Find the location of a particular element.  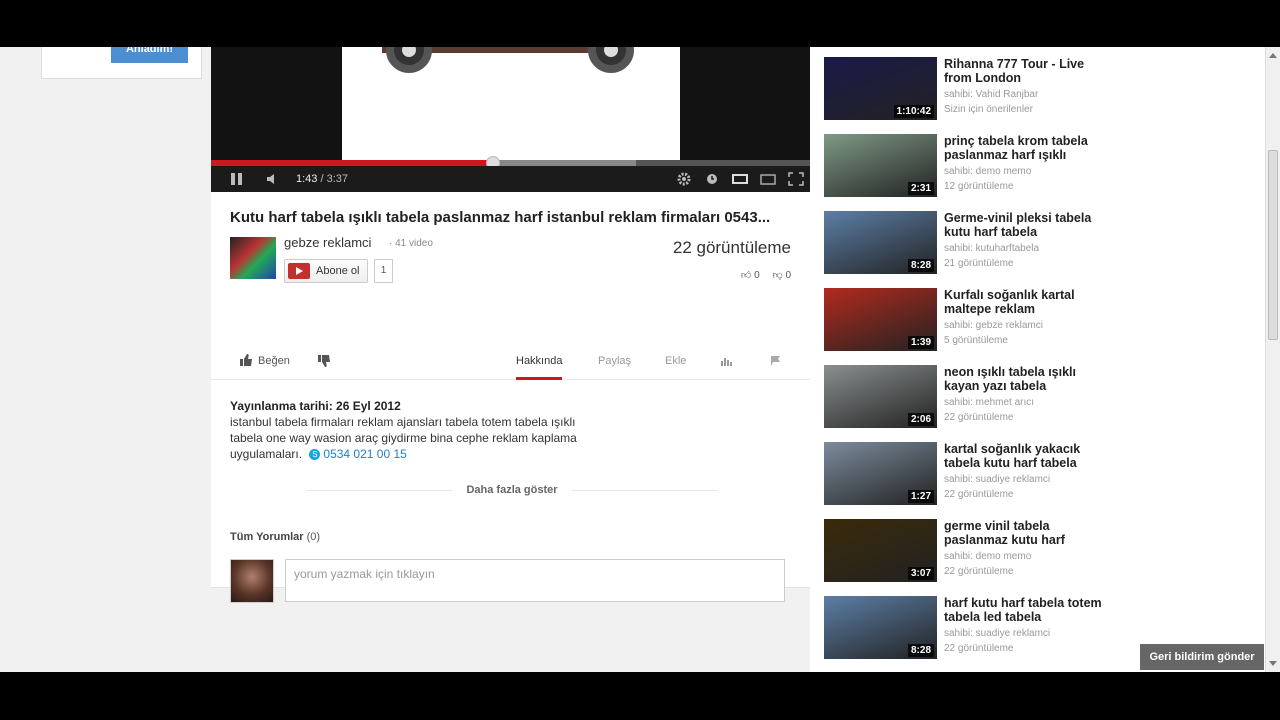

user-avatar is located at coordinates (252, 581).